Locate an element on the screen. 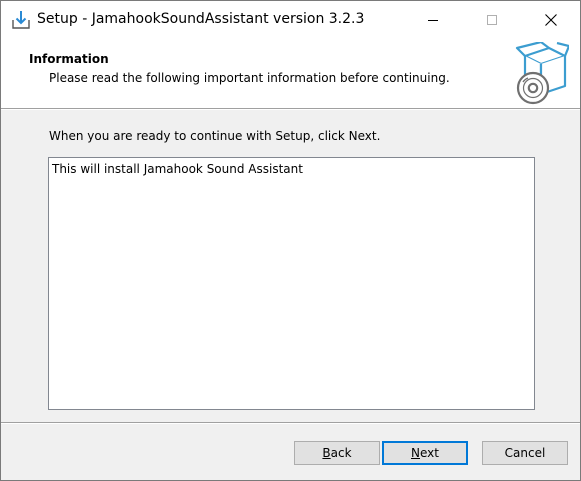  maximize-icon is located at coordinates (492, 19).